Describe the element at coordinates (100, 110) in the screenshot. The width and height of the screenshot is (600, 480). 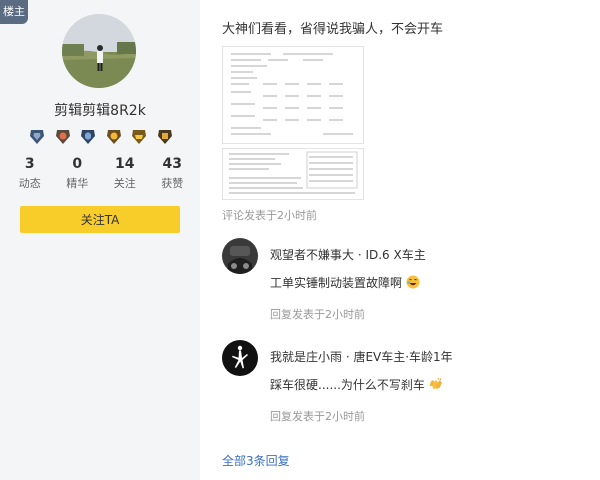
I see `author-username: 剪辑剪辑8R2k` at that location.